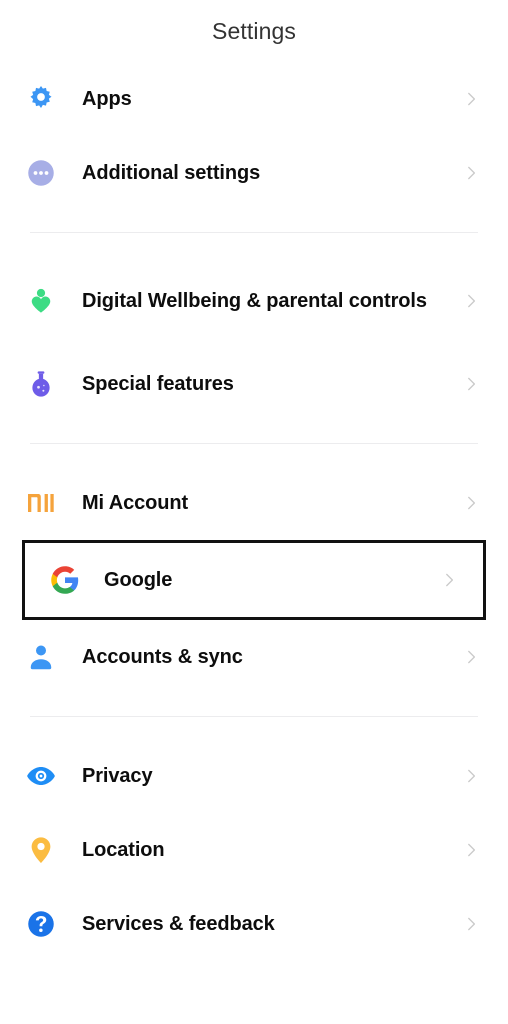 This screenshot has height=1024, width=508. Describe the element at coordinates (254, 99) in the screenshot. I see `settings-row-apps: Apps` at that location.